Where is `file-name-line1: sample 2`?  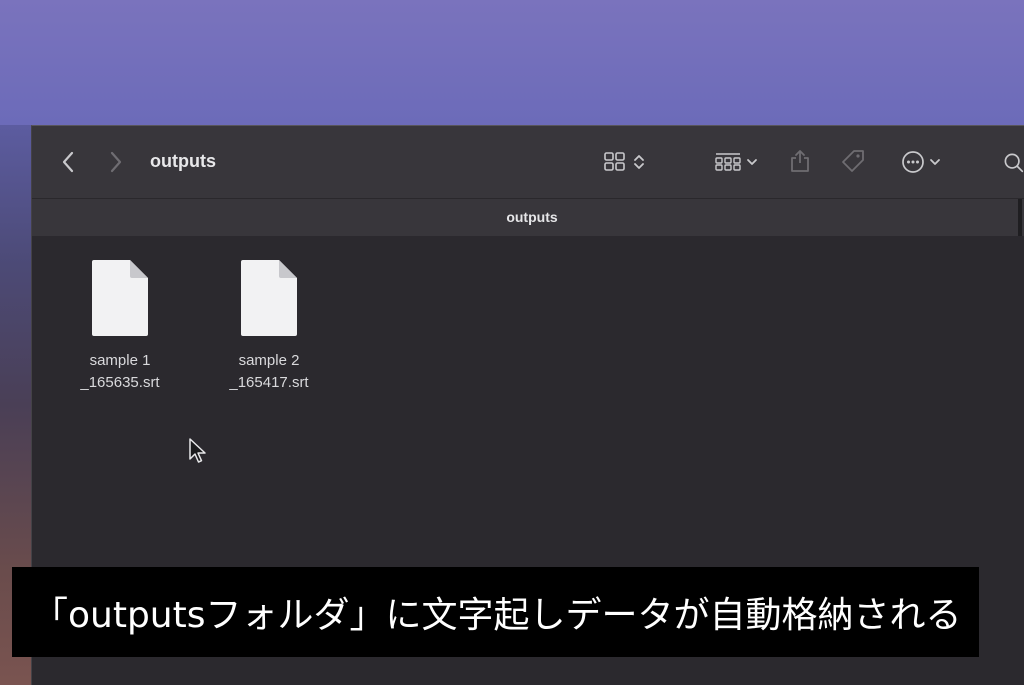 file-name-line1: sample 2 is located at coordinates (269, 360).